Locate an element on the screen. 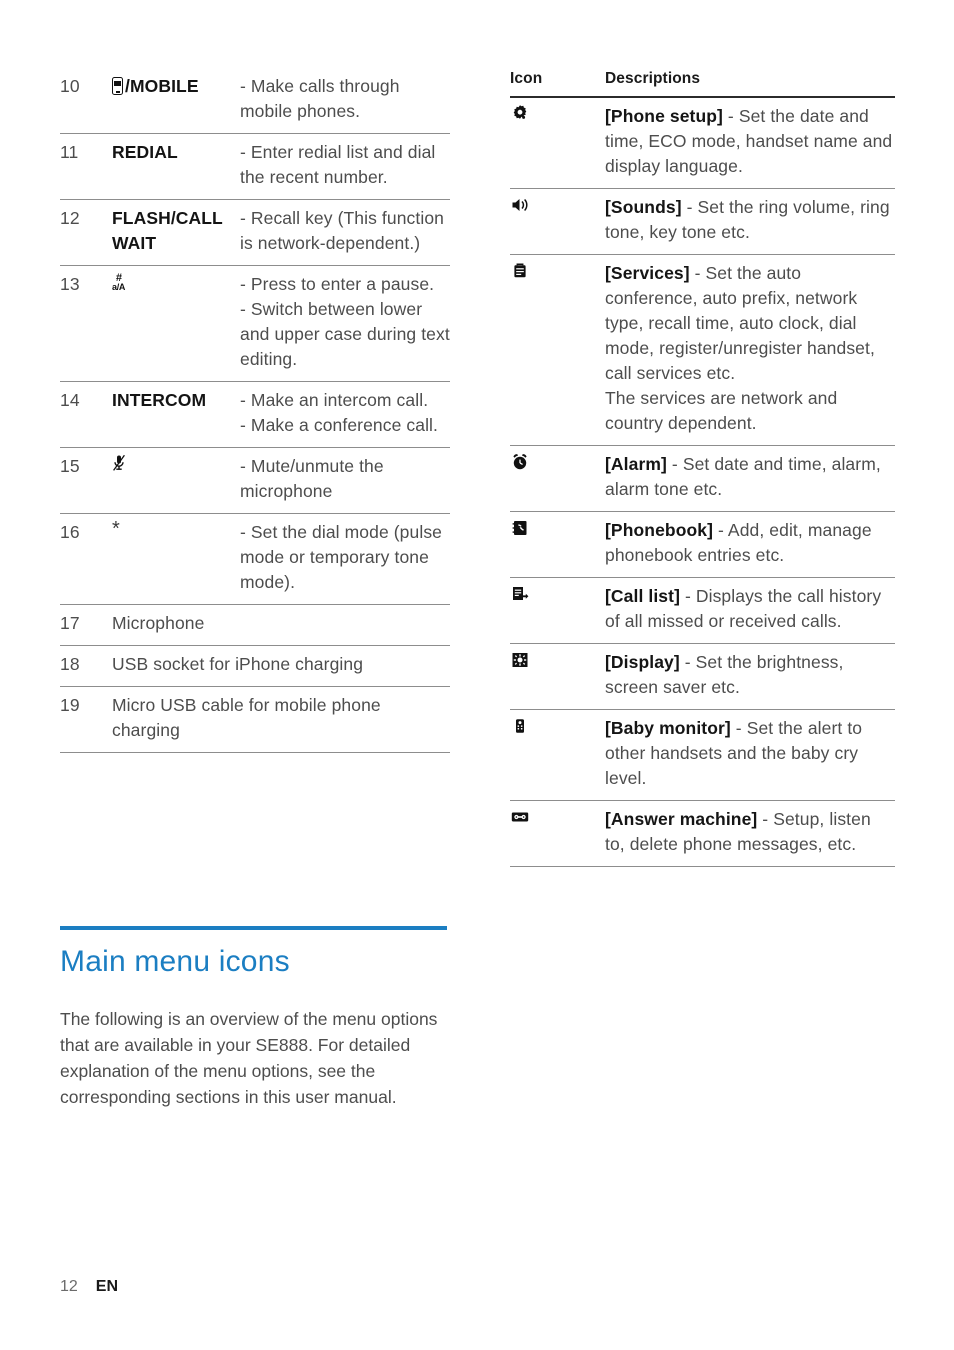 The width and height of the screenshot is (954, 1350). row-number: 19 is located at coordinates (70, 705).